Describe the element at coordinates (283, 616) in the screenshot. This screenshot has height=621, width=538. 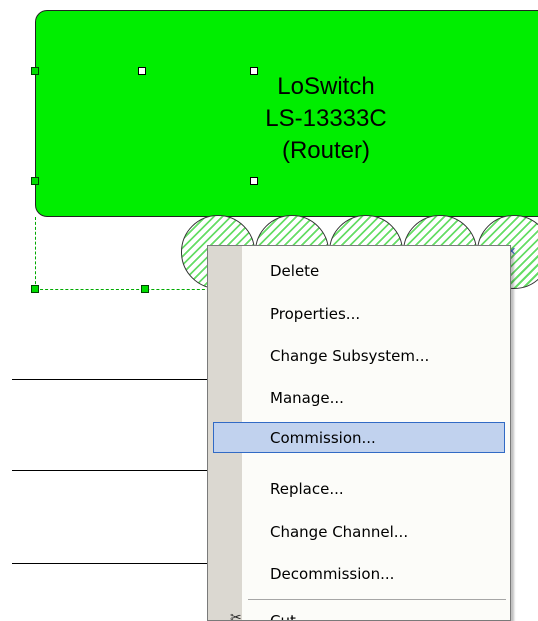
I see `menu-item-label: Cut` at that location.